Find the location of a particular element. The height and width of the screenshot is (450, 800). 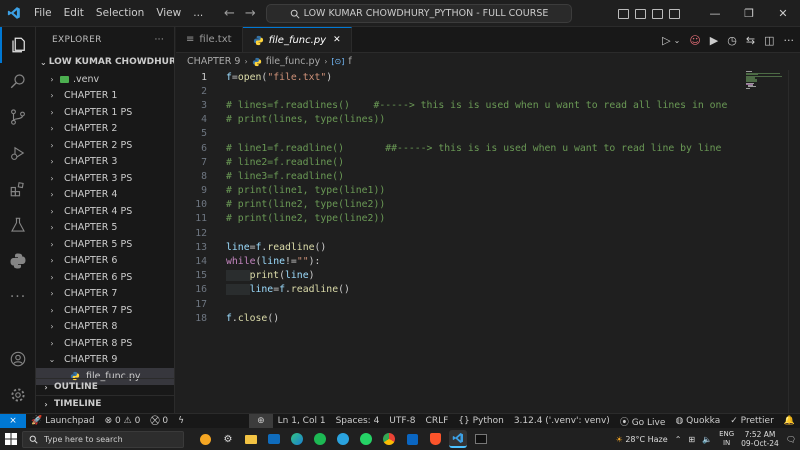

menu-view: View is located at coordinates (168, 13).